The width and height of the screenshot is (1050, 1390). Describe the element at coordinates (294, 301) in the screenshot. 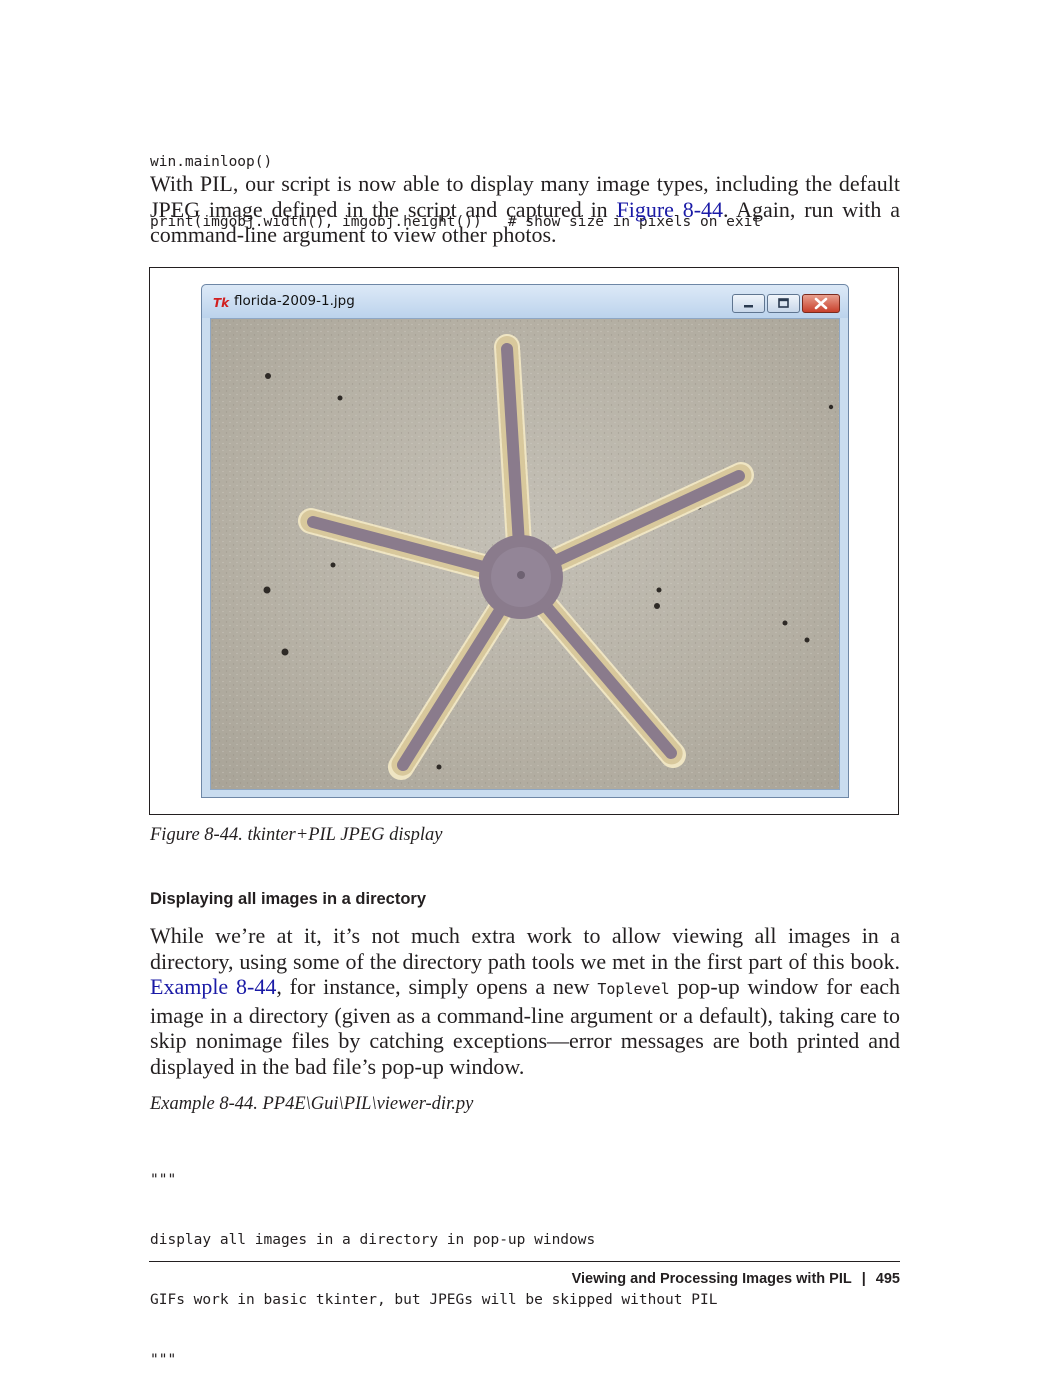

I see `window-title: florida-2009-1.jpg` at that location.